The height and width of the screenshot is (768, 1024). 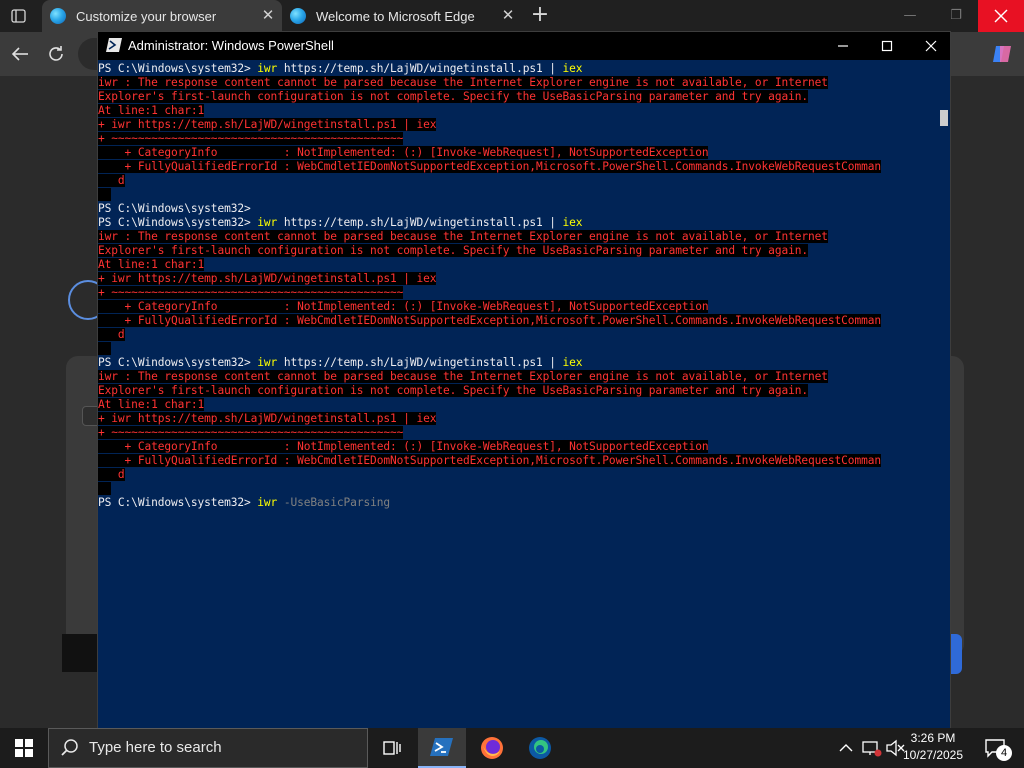 I want to click on clock-date: 10/27/2025, so click(x=933, y=755).